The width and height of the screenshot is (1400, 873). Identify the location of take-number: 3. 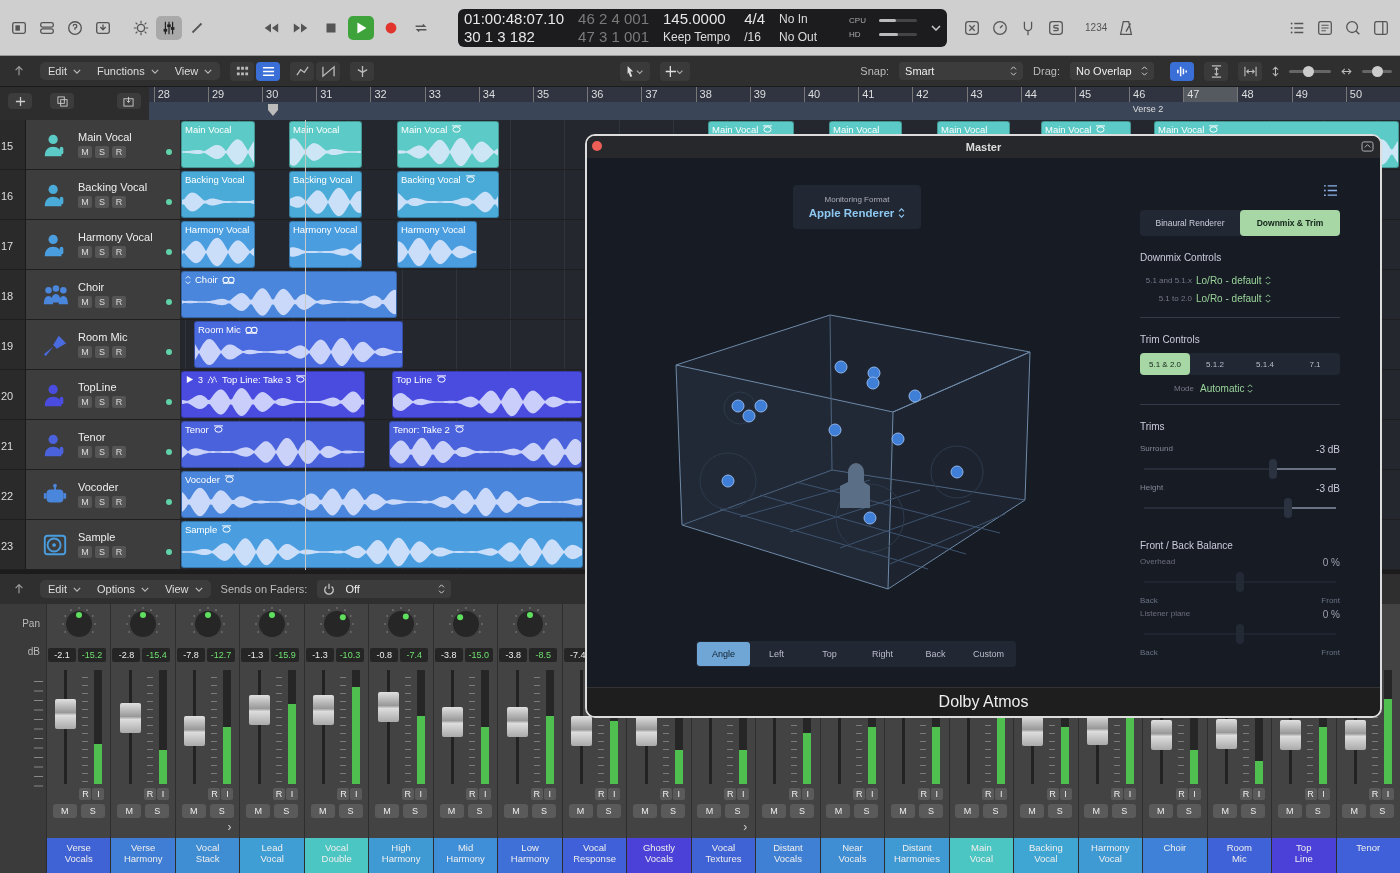
(200, 379).